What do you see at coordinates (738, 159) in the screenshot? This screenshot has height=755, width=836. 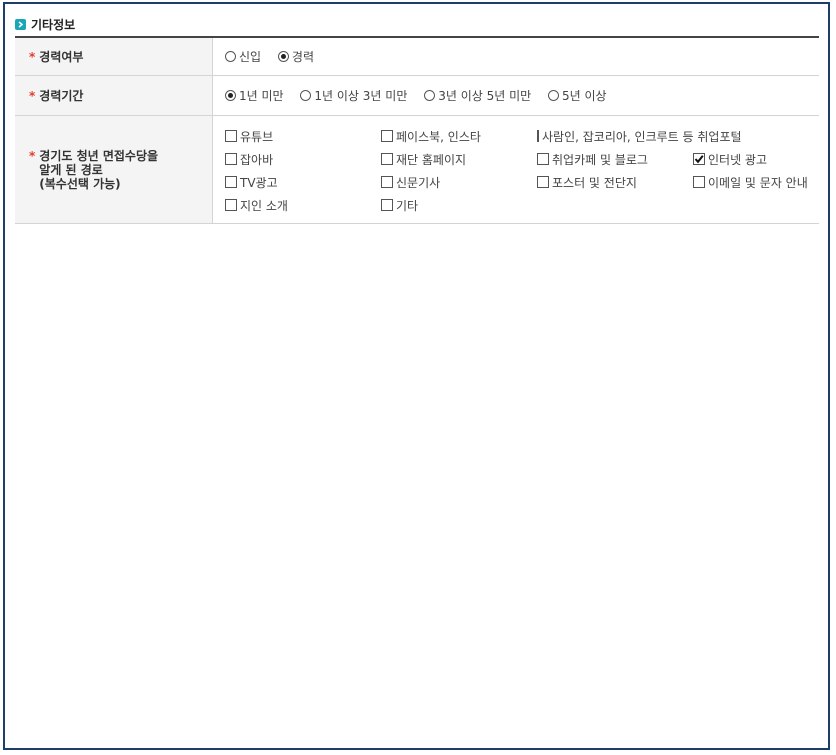 I see `checkbox-label: 인터넷 광고` at bounding box center [738, 159].